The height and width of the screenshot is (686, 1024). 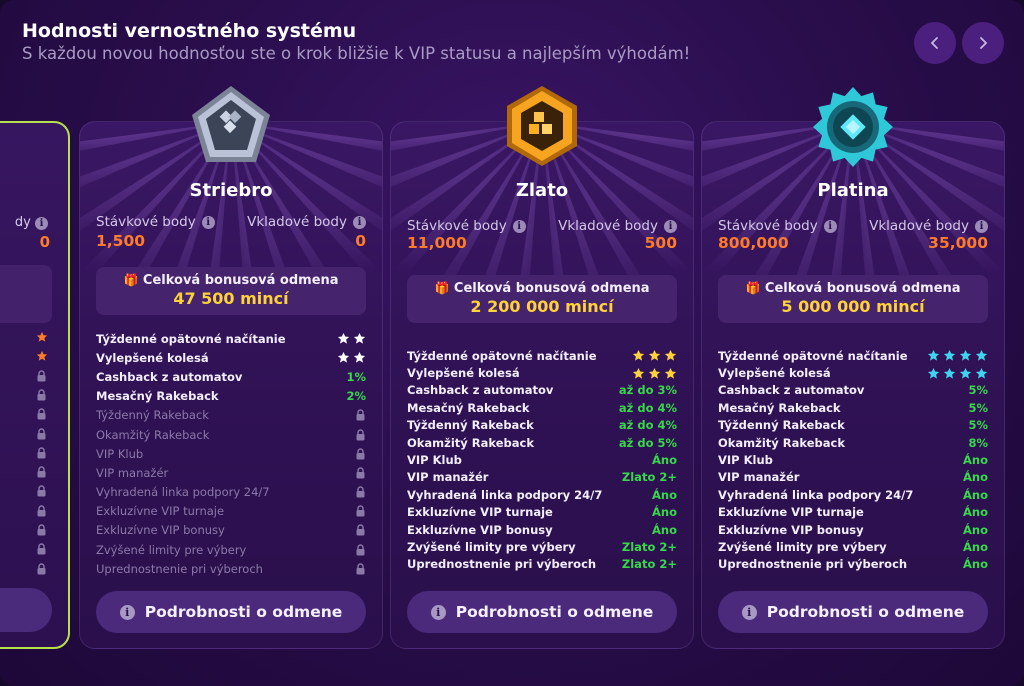 I want to click on partial-bonus-box, so click(x=26, y=294).